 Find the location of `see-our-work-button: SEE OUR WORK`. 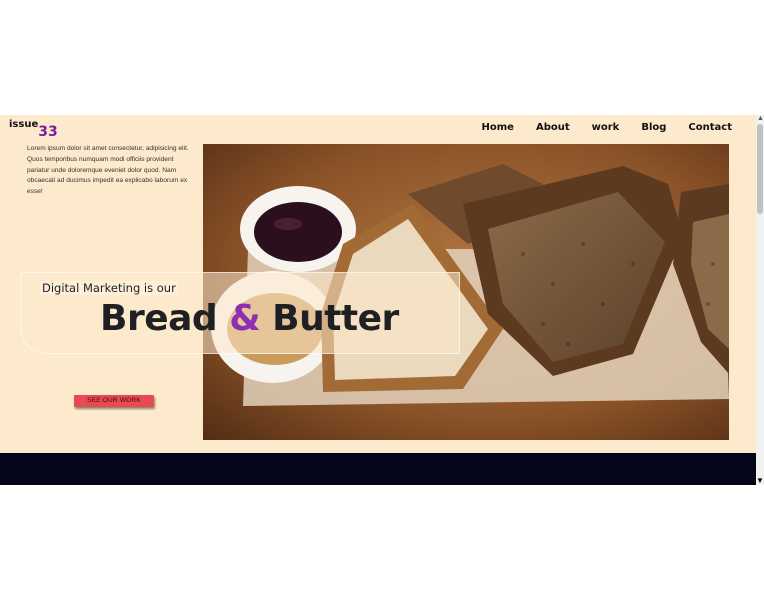

see-our-work-button: SEE OUR WORK is located at coordinates (114, 401).